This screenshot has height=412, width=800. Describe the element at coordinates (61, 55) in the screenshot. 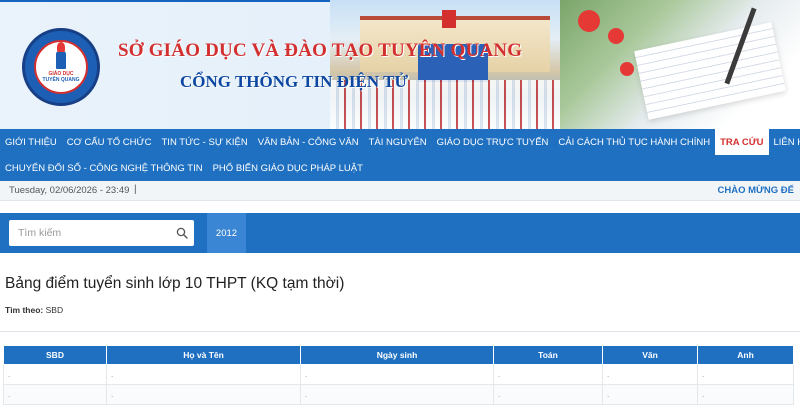

I see `torch-icon` at that location.